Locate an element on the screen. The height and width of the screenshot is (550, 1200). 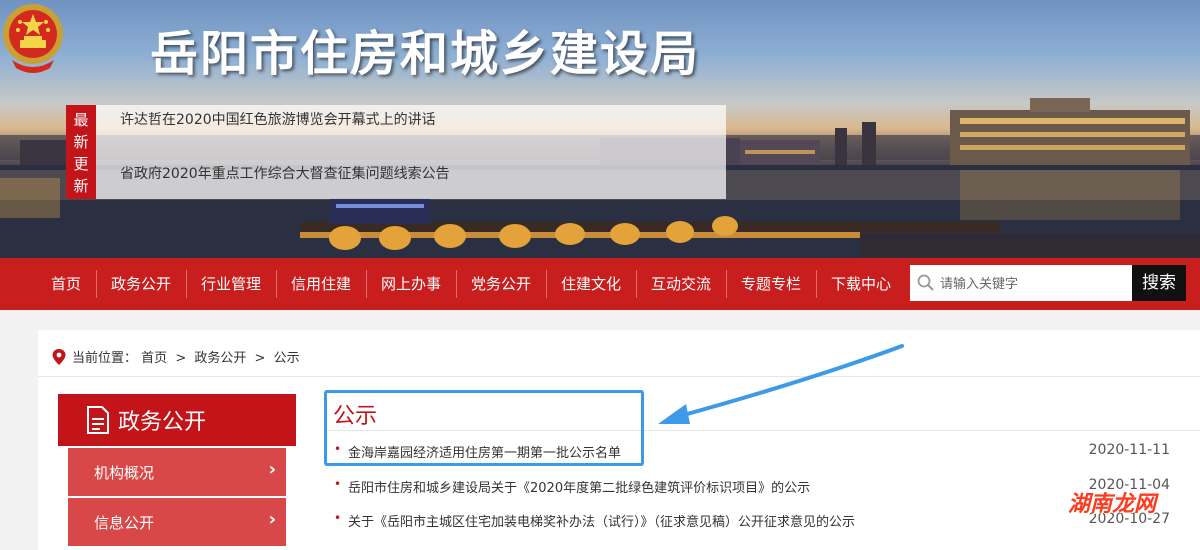
nav-item-topics: 专题专栏 is located at coordinates (771, 284).